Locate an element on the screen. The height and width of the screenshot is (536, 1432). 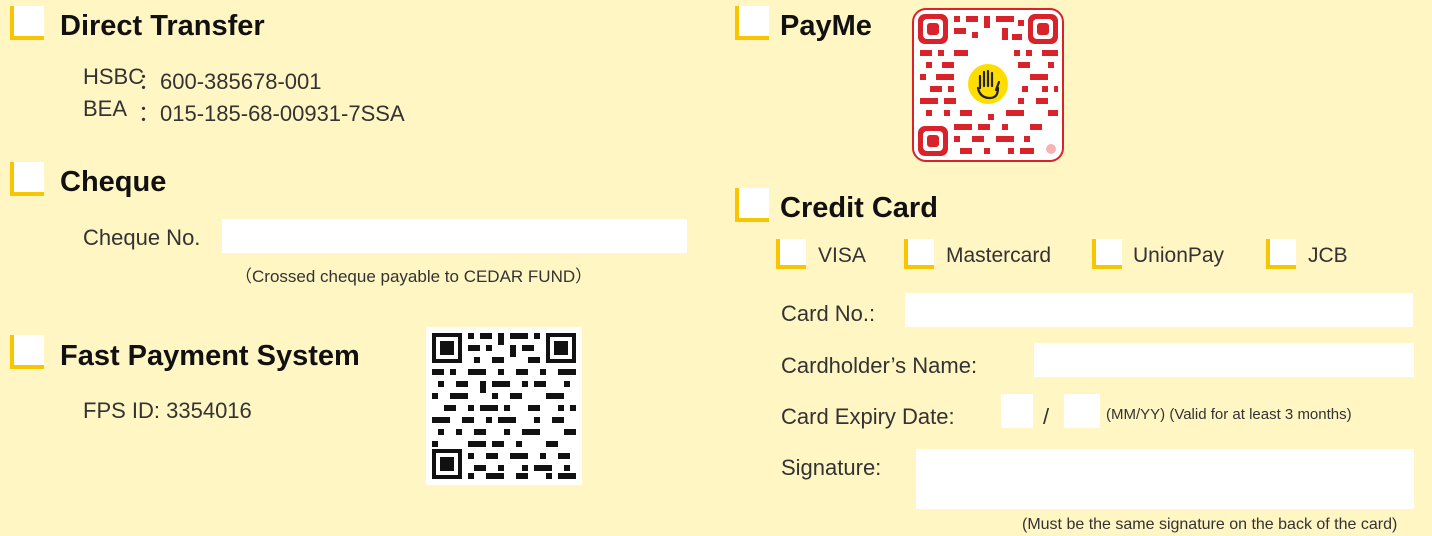
payme-checkbox is located at coordinates (752, 23).